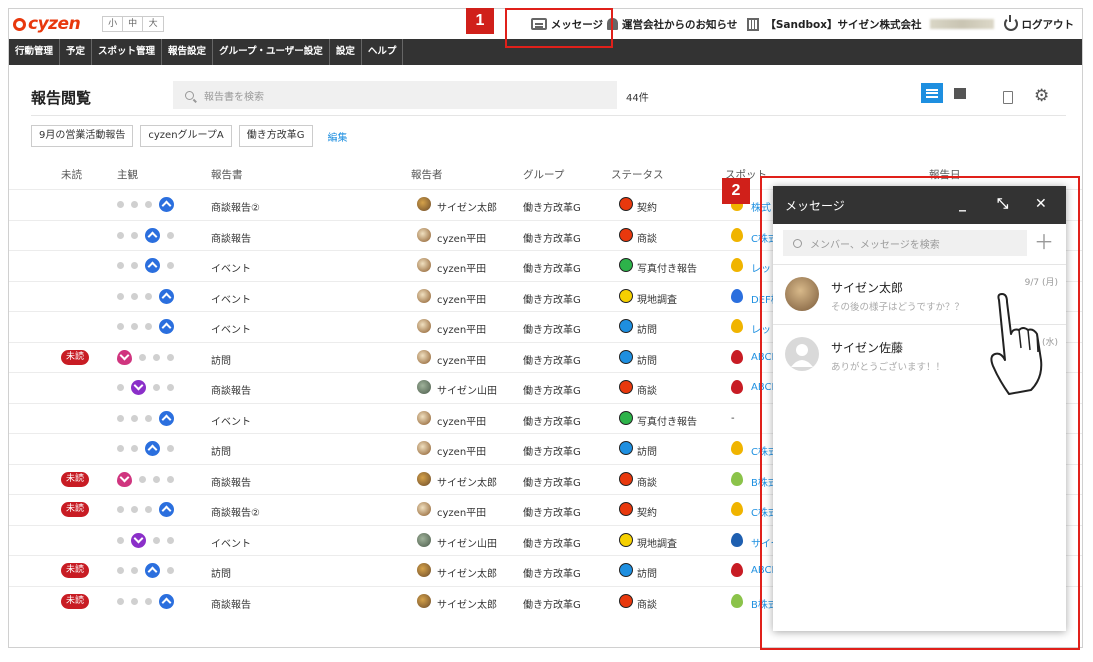 This screenshot has width=1093, height=662. Describe the element at coordinates (133, 24) in the screenshot. I see `font-size-medium: 中` at that location.